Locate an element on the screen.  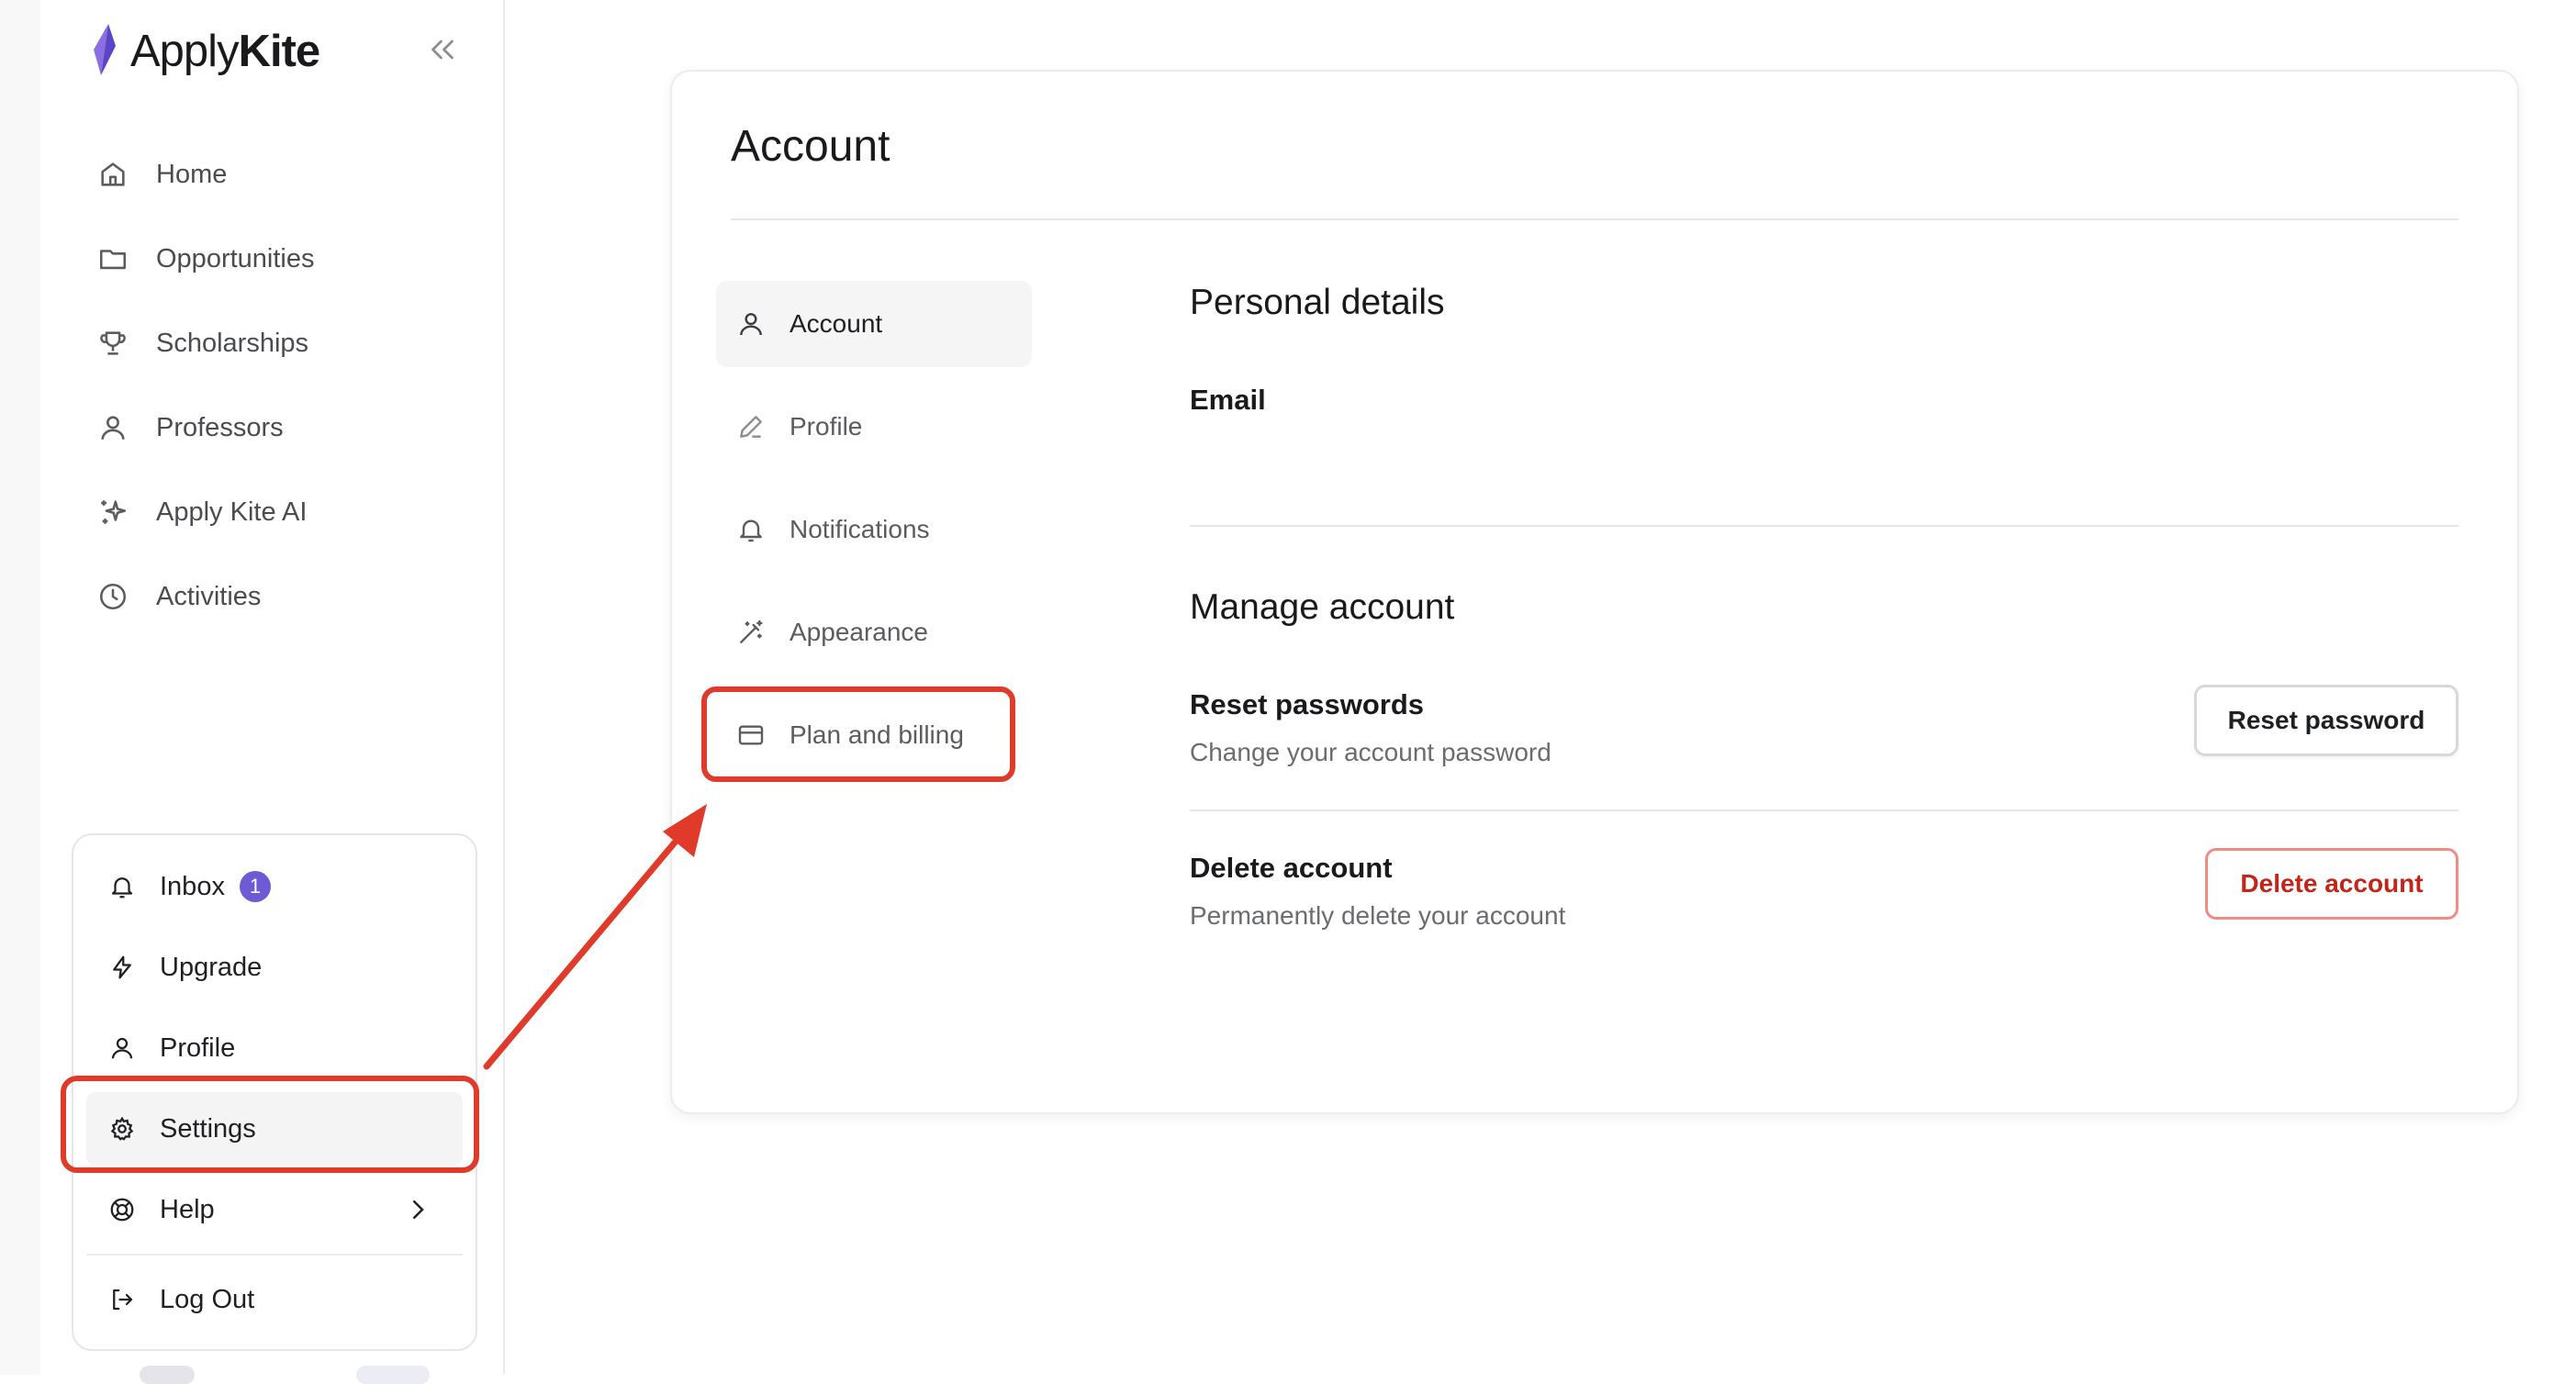
annotation-arrow is located at coordinates (595, 937).